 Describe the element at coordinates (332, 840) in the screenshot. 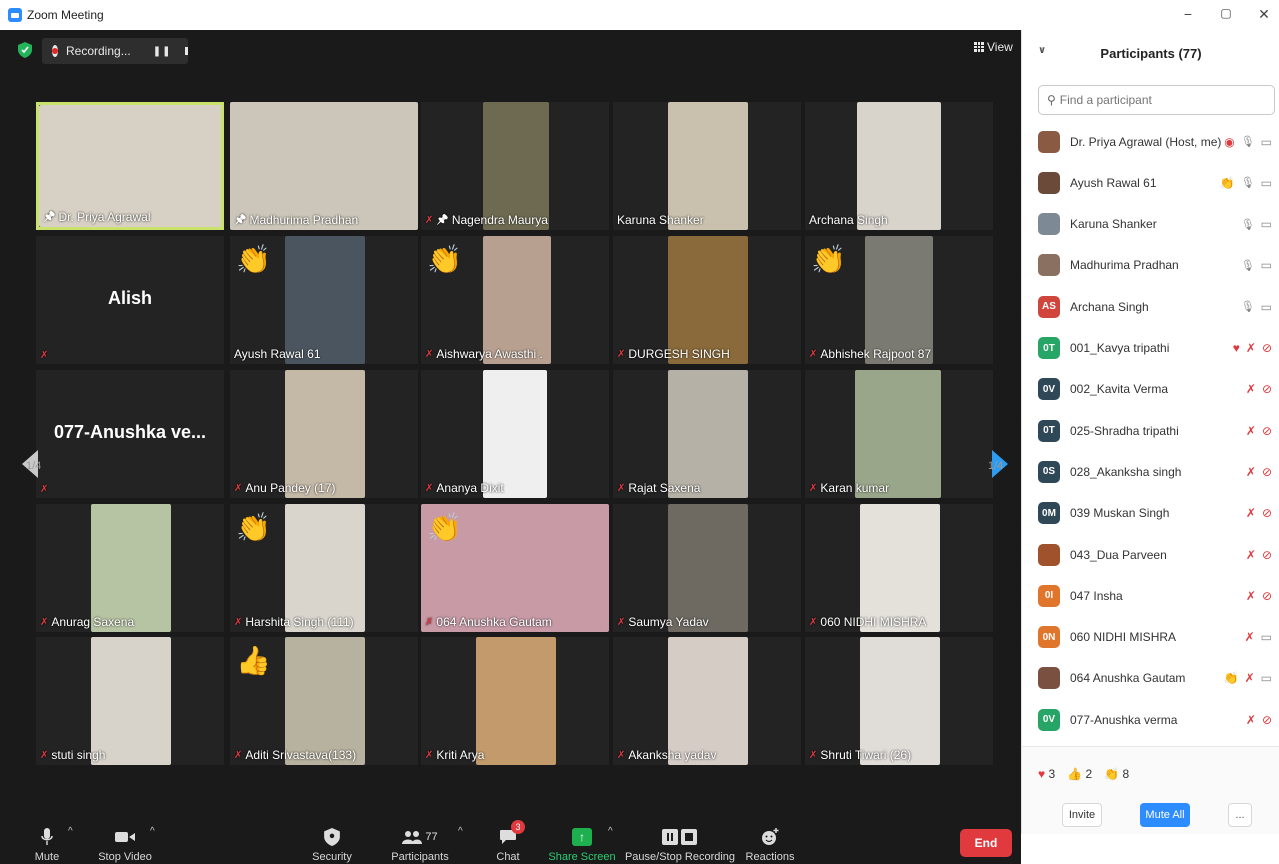

I see `security-button: Security` at that location.